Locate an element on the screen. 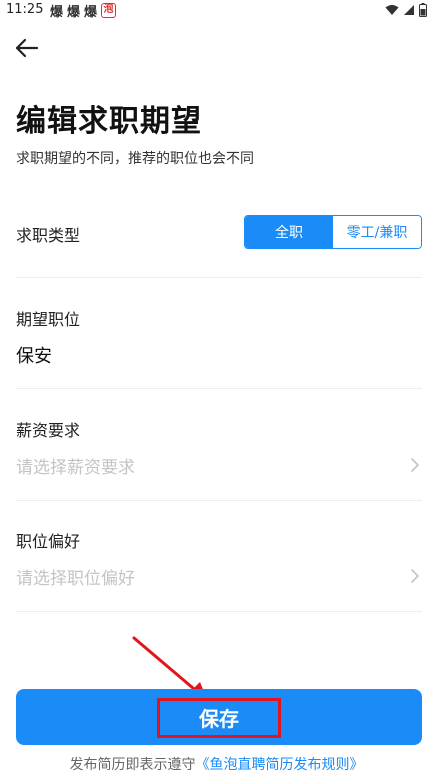  footer-text: 发布简历即表示遵守 is located at coordinates (132, 765).